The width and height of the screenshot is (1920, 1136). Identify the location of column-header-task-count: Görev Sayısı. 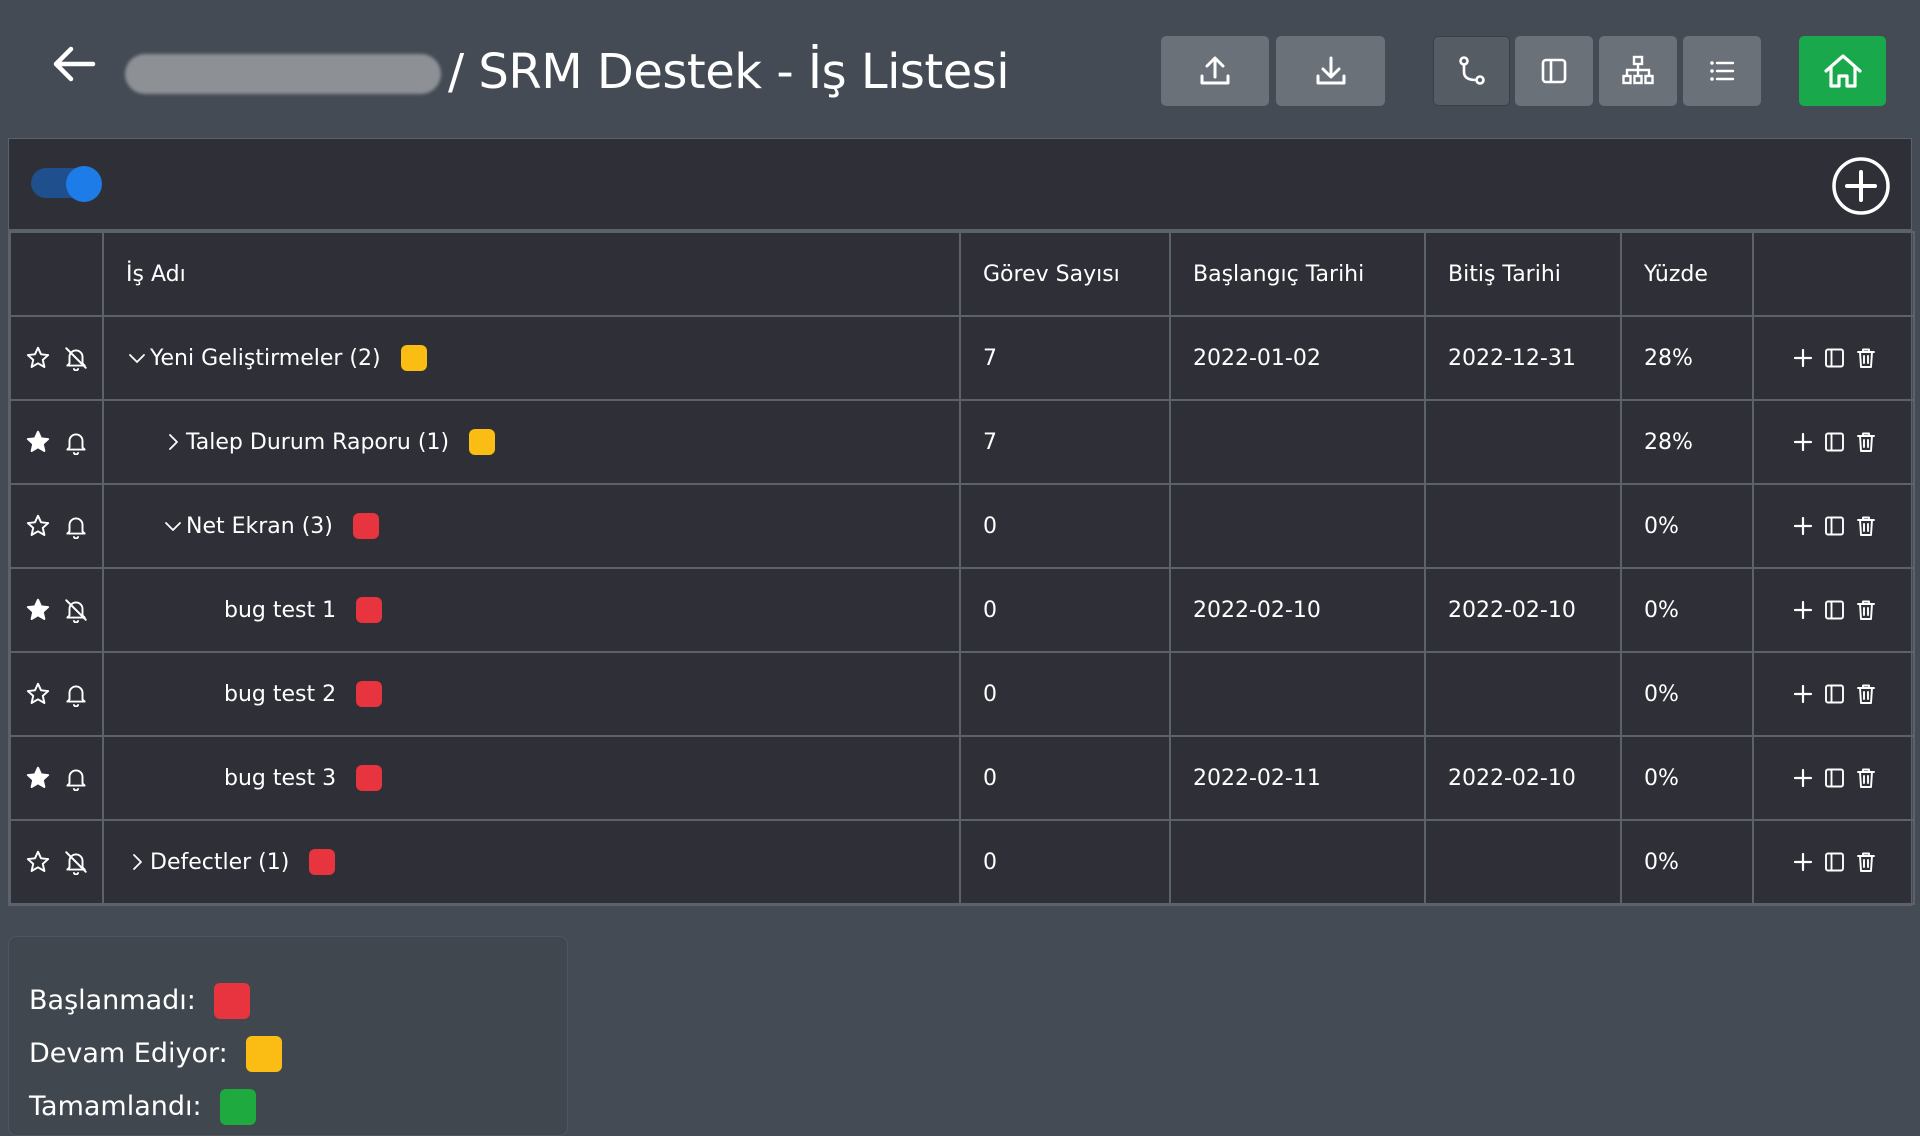
(1065, 274).